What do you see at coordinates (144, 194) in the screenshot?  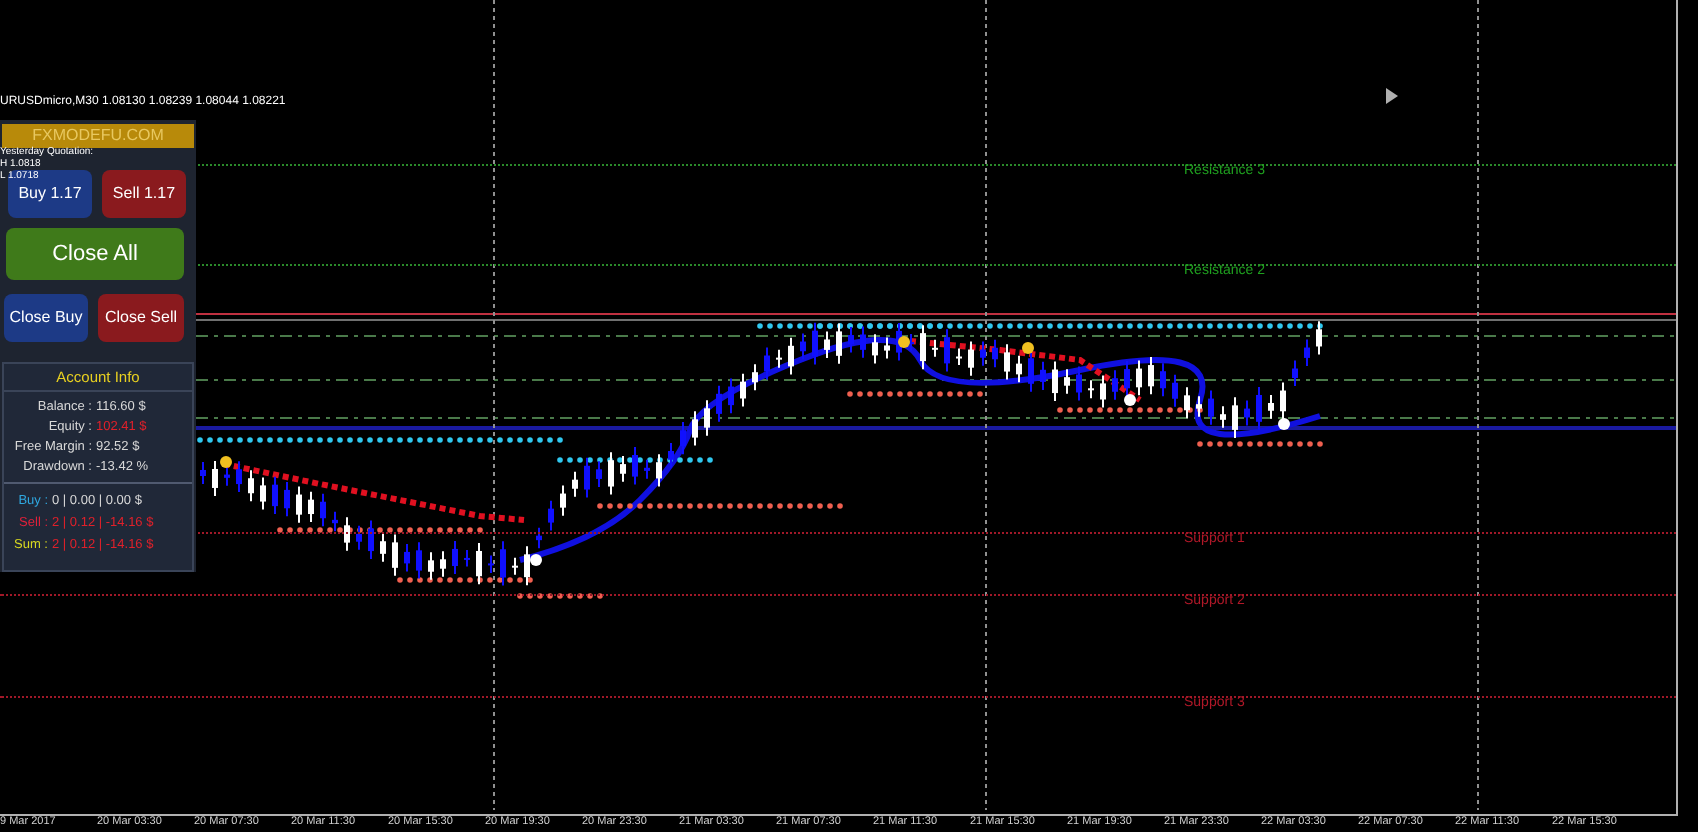 I see `sell-button: Sell 1.17` at bounding box center [144, 194].